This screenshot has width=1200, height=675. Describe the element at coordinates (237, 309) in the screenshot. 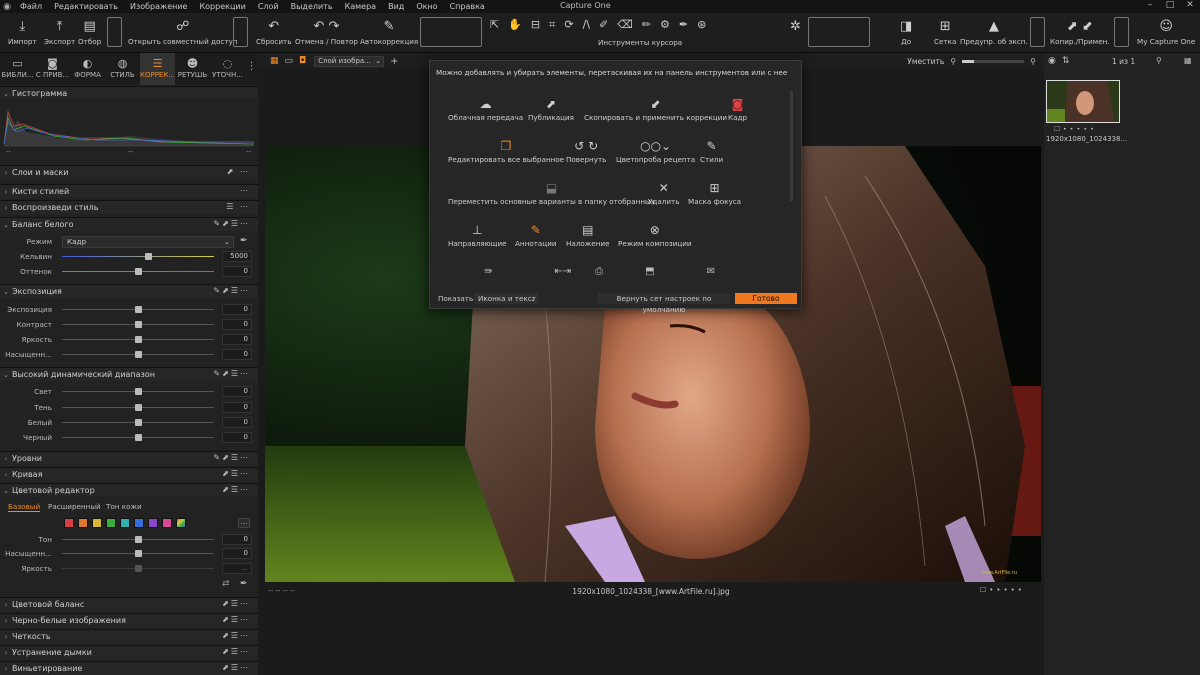

I see `exposure-value: 0` at that location.